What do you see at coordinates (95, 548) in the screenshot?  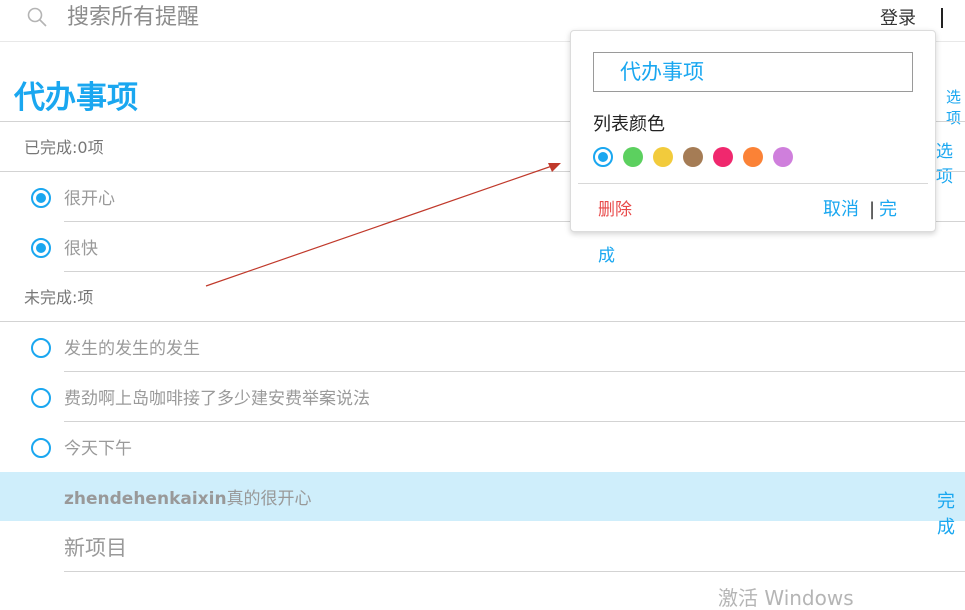 I see `new-item-input: 新项目` at bounding box center [95, 548].